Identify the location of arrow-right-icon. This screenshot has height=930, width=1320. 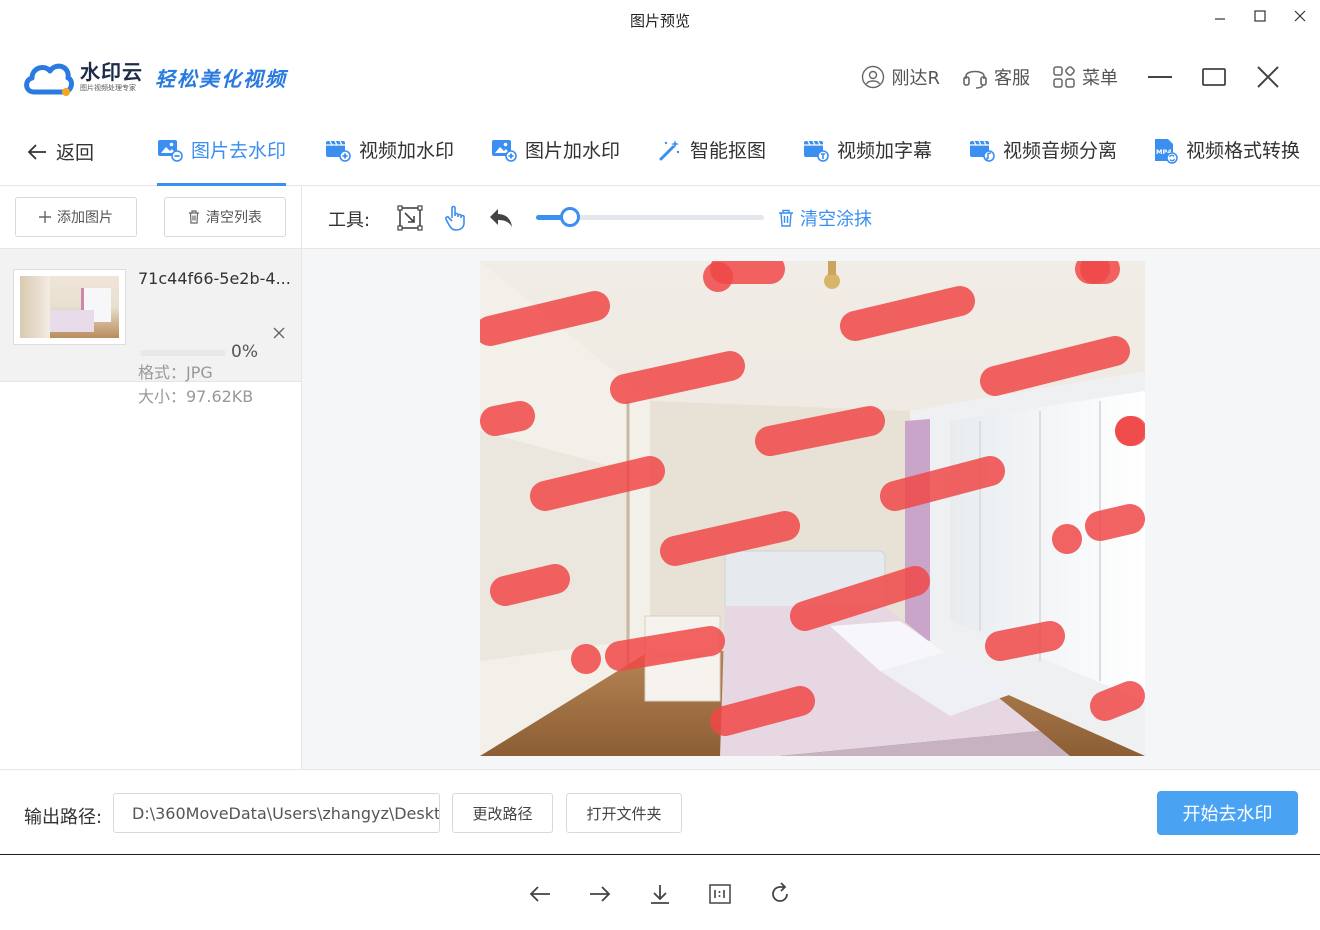
(600, 894).